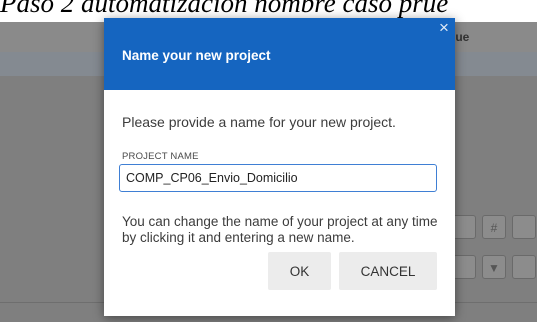  I want to click on ok-button: OK, so click(299, 271).